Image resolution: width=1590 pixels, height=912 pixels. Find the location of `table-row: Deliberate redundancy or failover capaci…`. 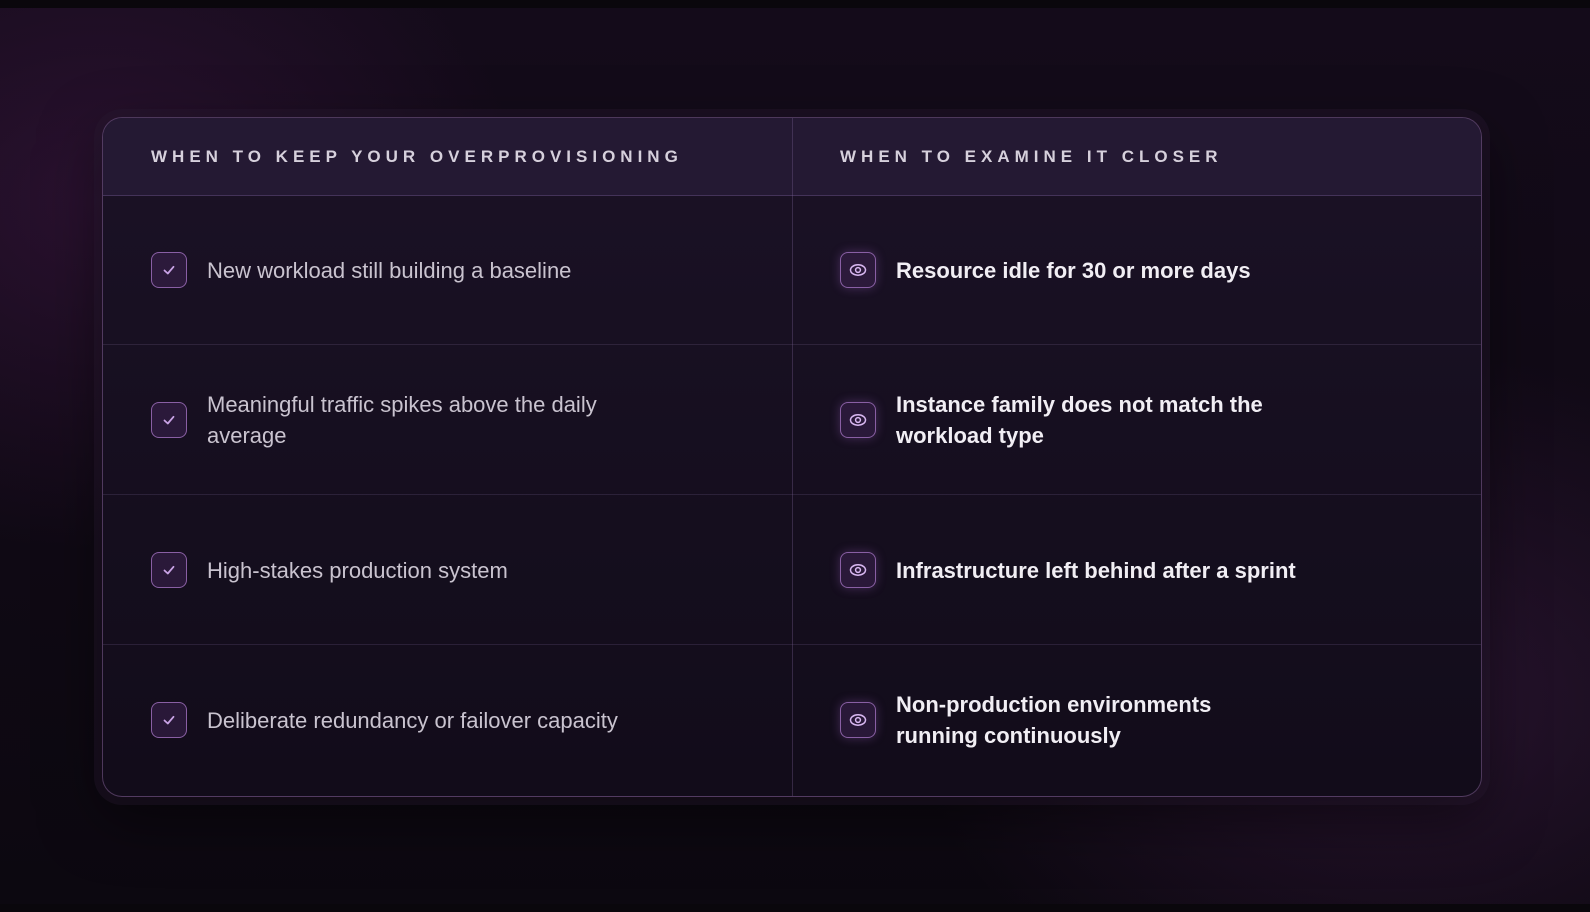

table-row: Deliberate redundancy or failover capaci… is located at coordinates (792, 720).